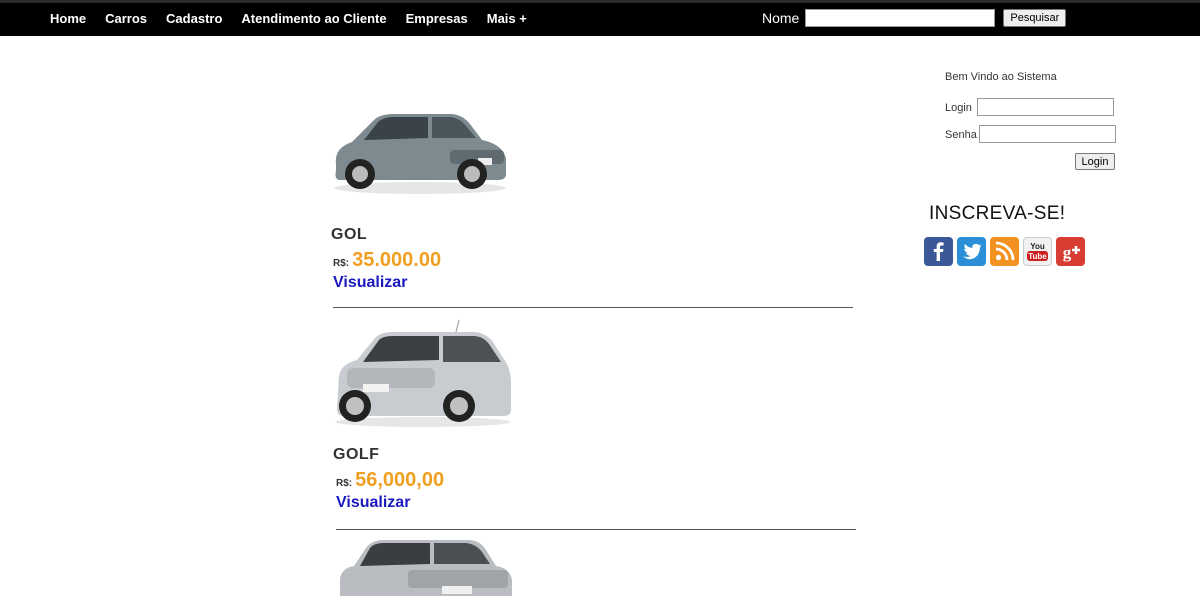 The image size is (1200, 596). Describe the element at coordinates (961, 135) in the screenshot. I see `password-label: Senha` at that location.